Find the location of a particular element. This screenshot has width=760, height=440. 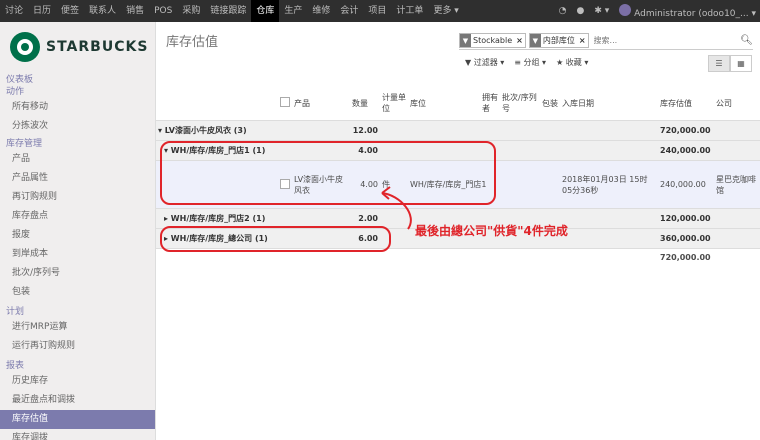

company-logo: STARBUCKS is located at coordinates (77, 47).